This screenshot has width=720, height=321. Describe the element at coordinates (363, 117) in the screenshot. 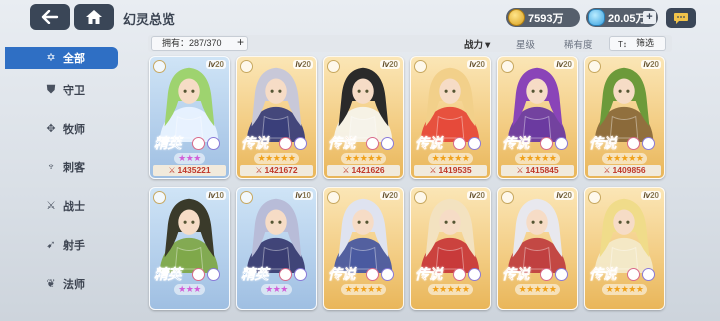

I see `spirit-card: lv20 传说 ★★★★★ ⚔ 1421626` at that location.